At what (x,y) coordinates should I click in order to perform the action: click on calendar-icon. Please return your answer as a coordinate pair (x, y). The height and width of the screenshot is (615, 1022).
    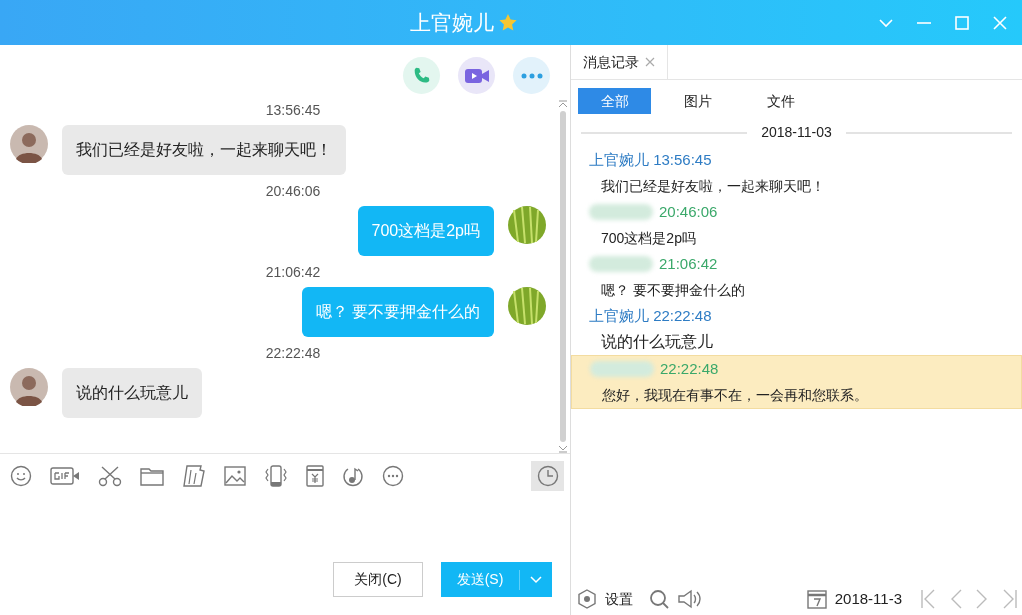
    Looking at the image, I should click on (816, 599).